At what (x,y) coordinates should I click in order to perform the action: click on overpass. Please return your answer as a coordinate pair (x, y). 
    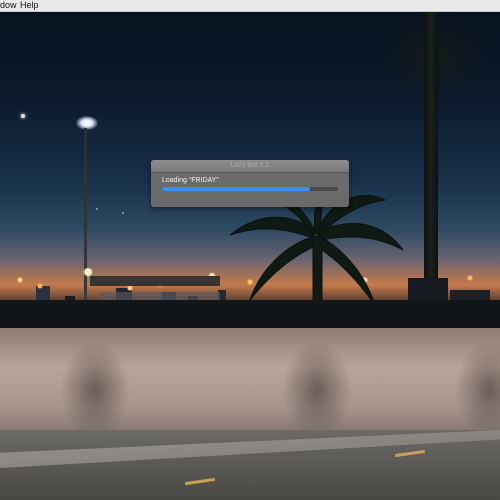
    Looking at the image, I should click on (155, 281).